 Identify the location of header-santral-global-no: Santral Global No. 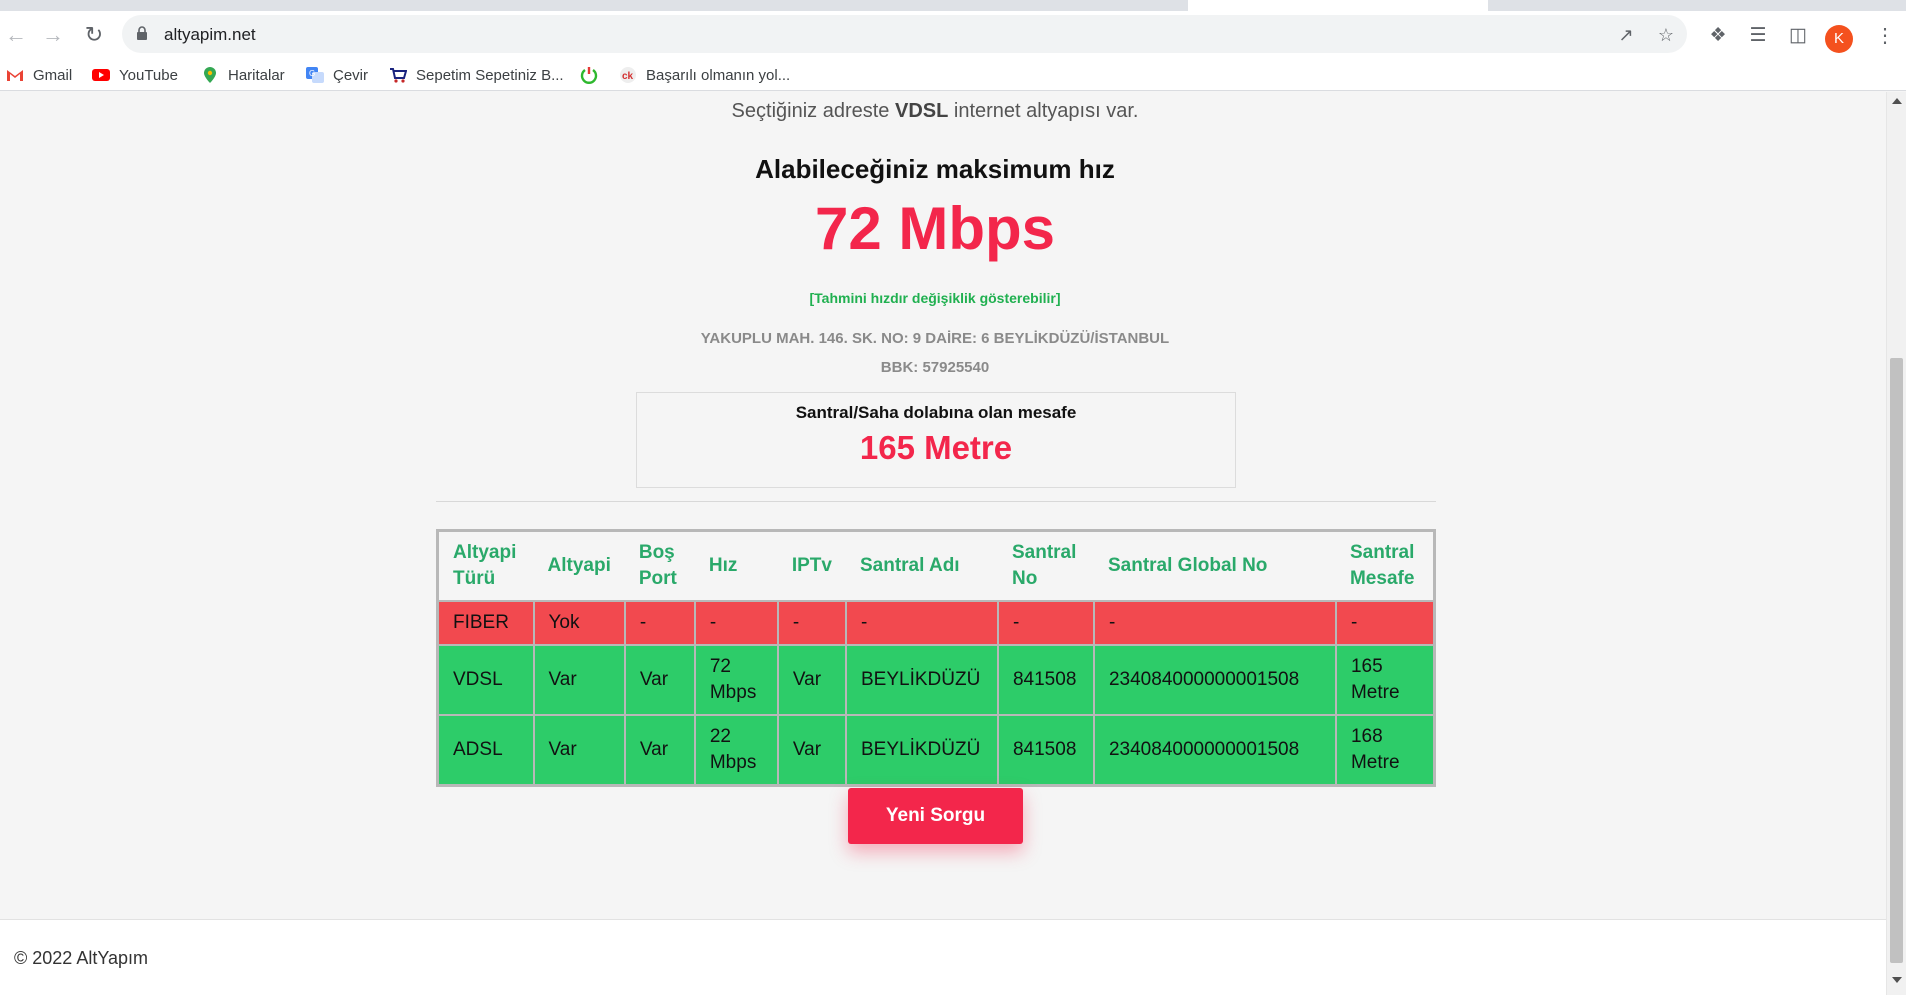
(1214, 566).